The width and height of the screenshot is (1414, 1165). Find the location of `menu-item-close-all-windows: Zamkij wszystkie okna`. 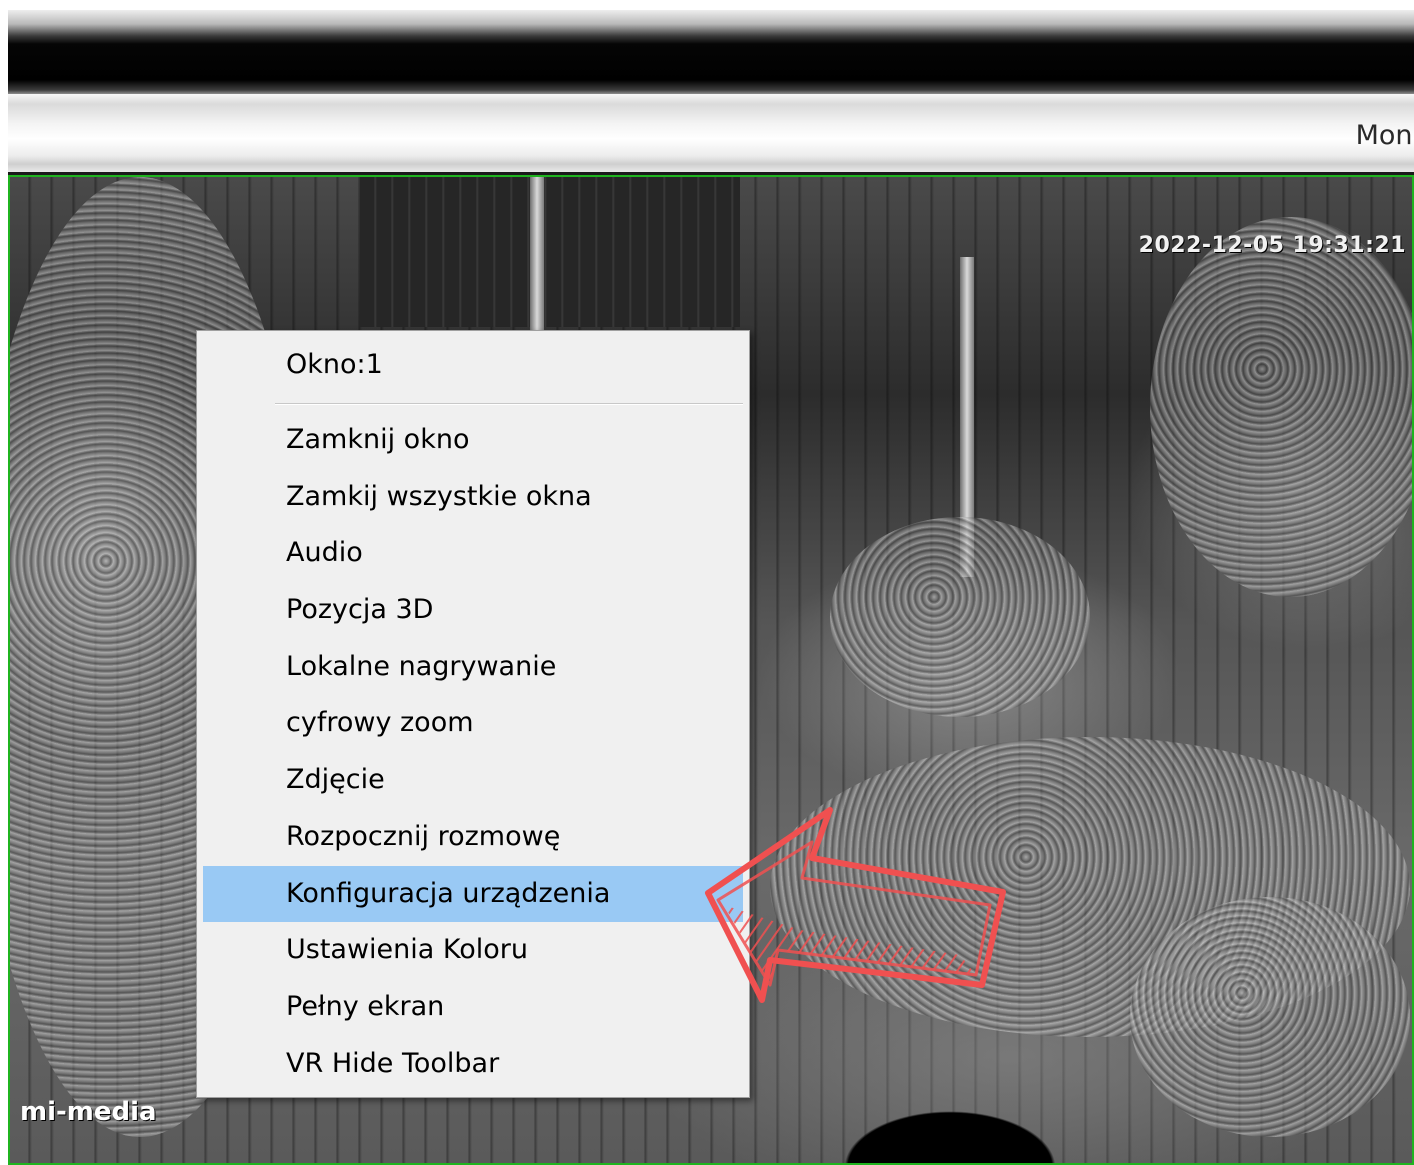

menu-item-close-all-windows: Zamkij wszystkie okna is located at coordinates (473, 497).